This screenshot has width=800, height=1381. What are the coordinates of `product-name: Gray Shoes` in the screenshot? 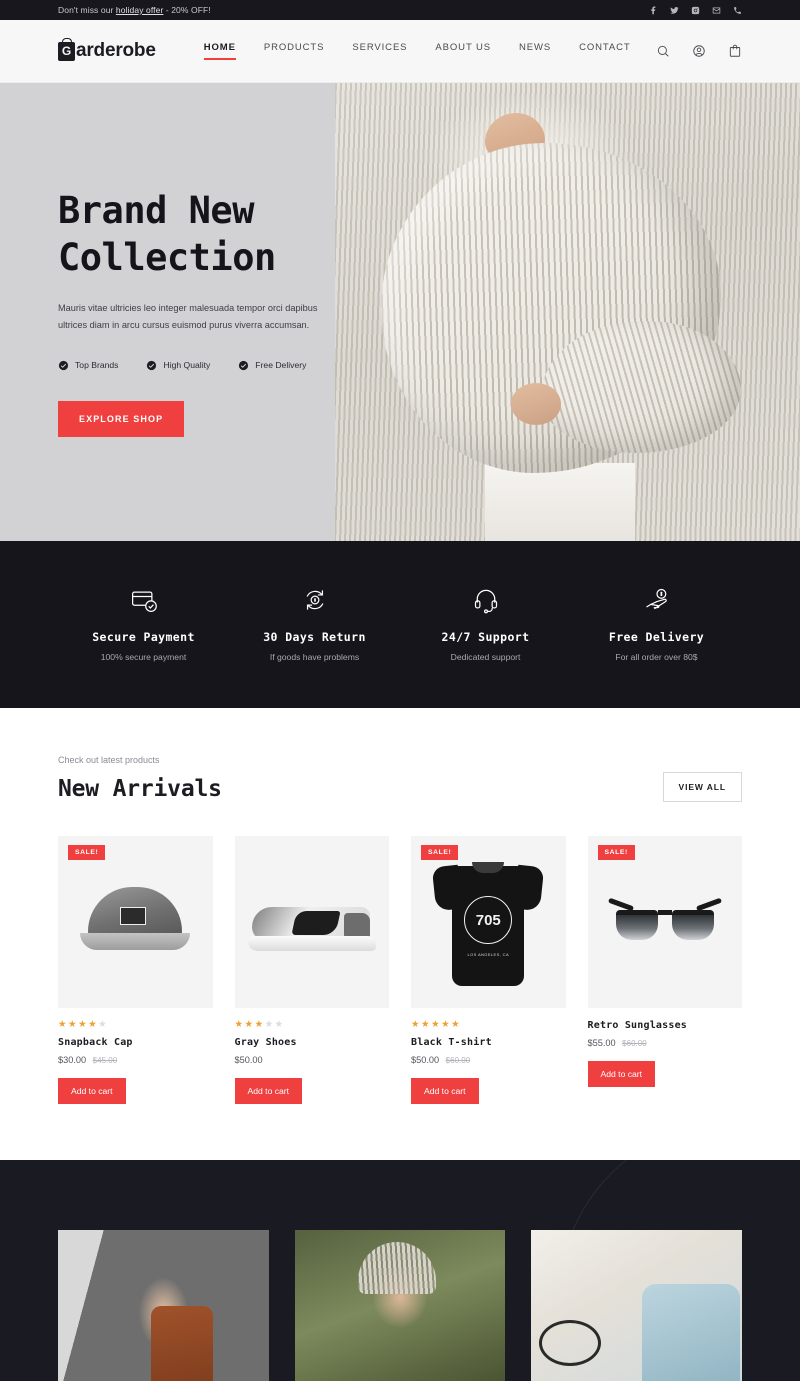 It's located at (265, 1042).